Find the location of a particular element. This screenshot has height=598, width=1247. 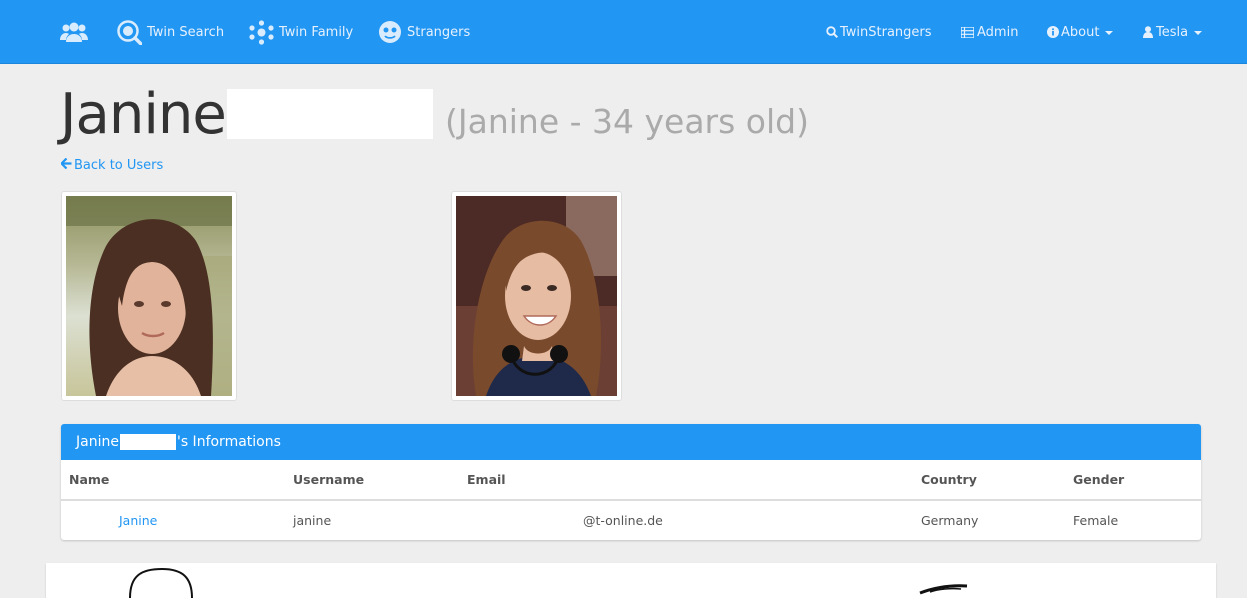

user-portrait-image is located at coordinates (149, 296).